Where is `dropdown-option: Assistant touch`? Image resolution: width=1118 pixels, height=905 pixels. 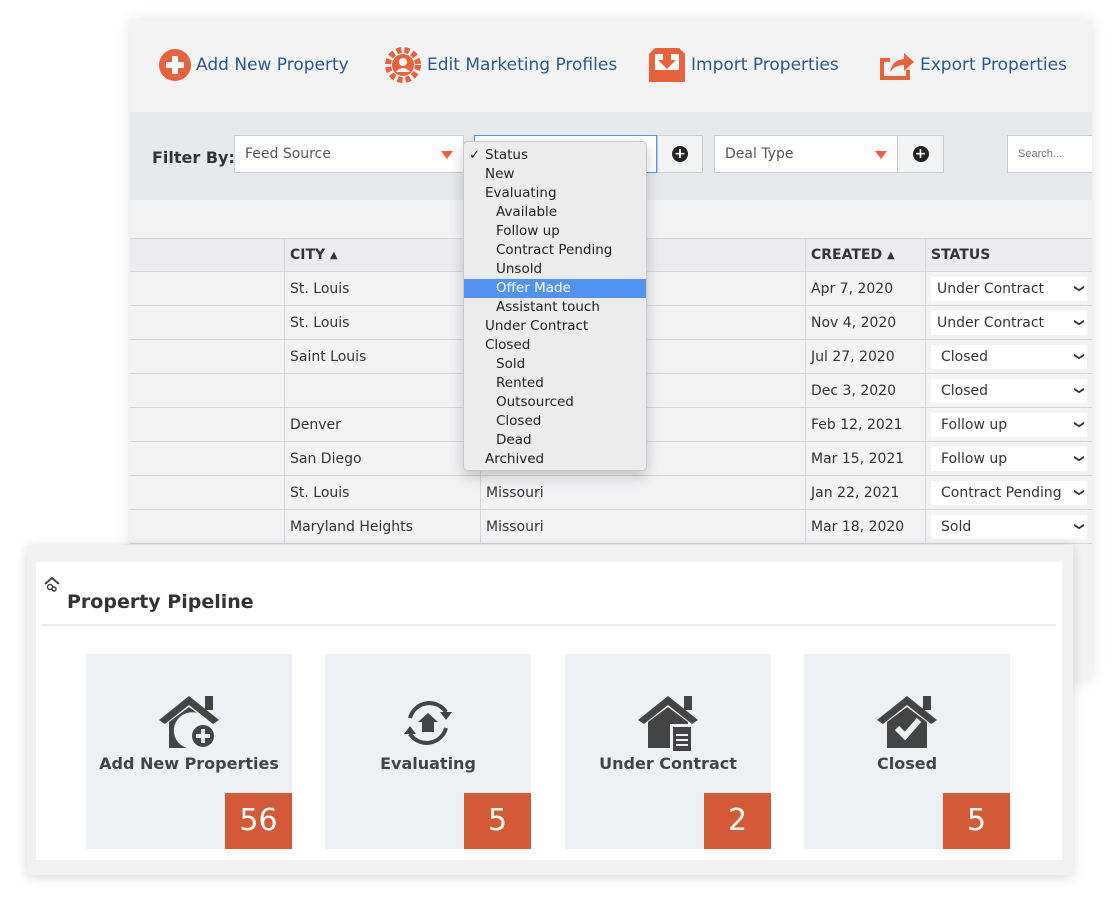 dropdown-option: Assistant touch is located at coordinates (555, 307).